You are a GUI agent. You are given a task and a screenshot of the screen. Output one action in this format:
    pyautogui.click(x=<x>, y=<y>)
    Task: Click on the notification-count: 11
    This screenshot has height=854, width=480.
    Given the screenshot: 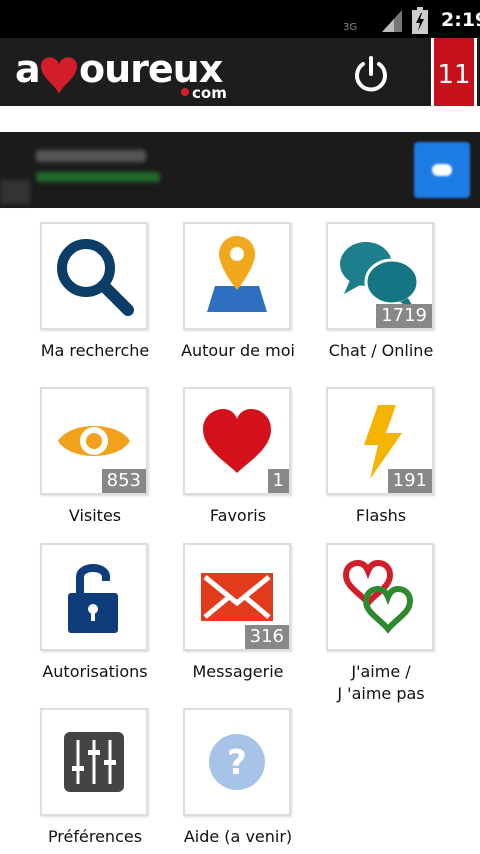 What is the action you would take?
    pyautogui.click(x=454, y=75)
    